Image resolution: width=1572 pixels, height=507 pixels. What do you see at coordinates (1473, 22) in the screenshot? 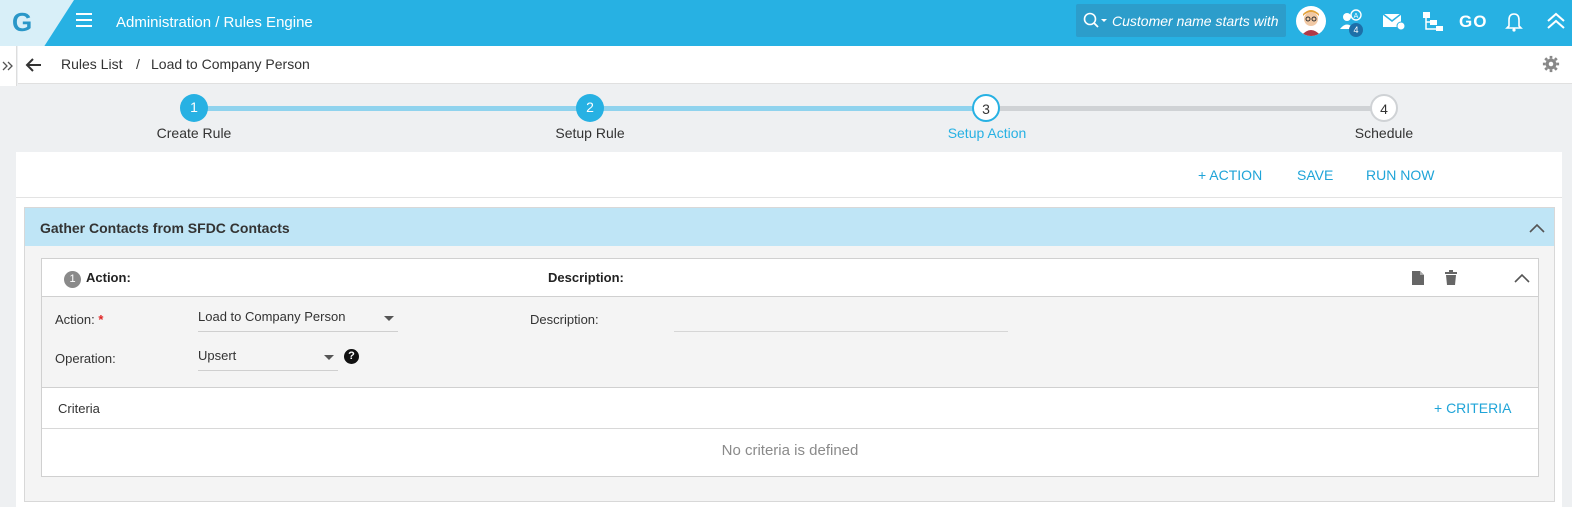
I see `go-button: GO` at bounding box center [1473, 22].